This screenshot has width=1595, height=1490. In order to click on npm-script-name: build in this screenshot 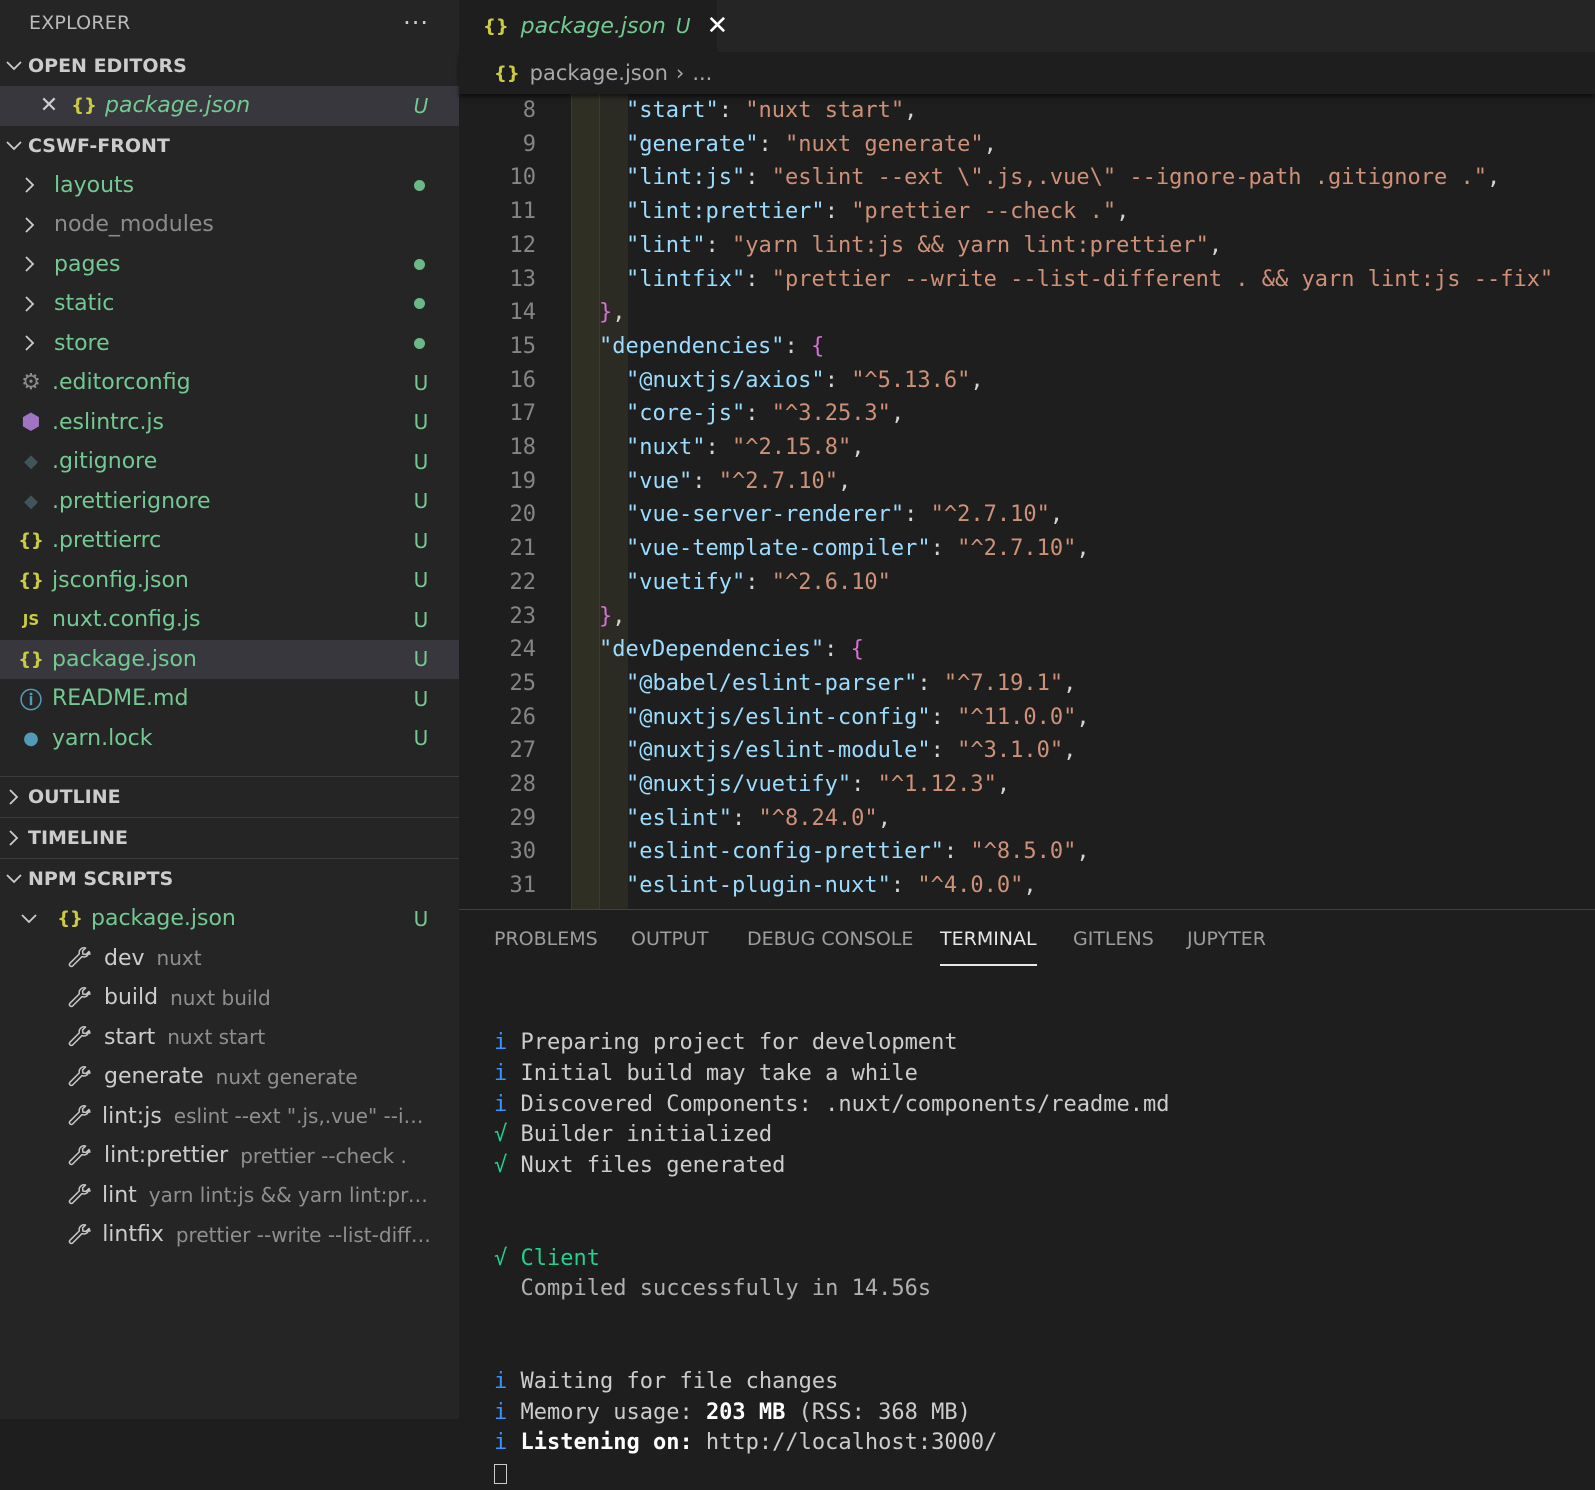, I will do `click(131, 998)`.